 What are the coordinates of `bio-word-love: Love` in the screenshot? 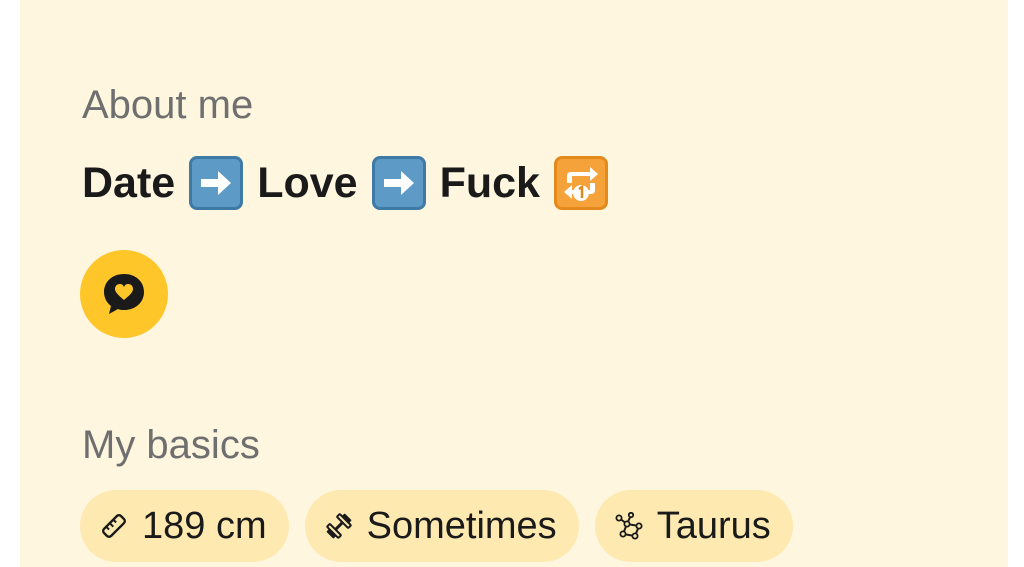 It's located at (307, 182).